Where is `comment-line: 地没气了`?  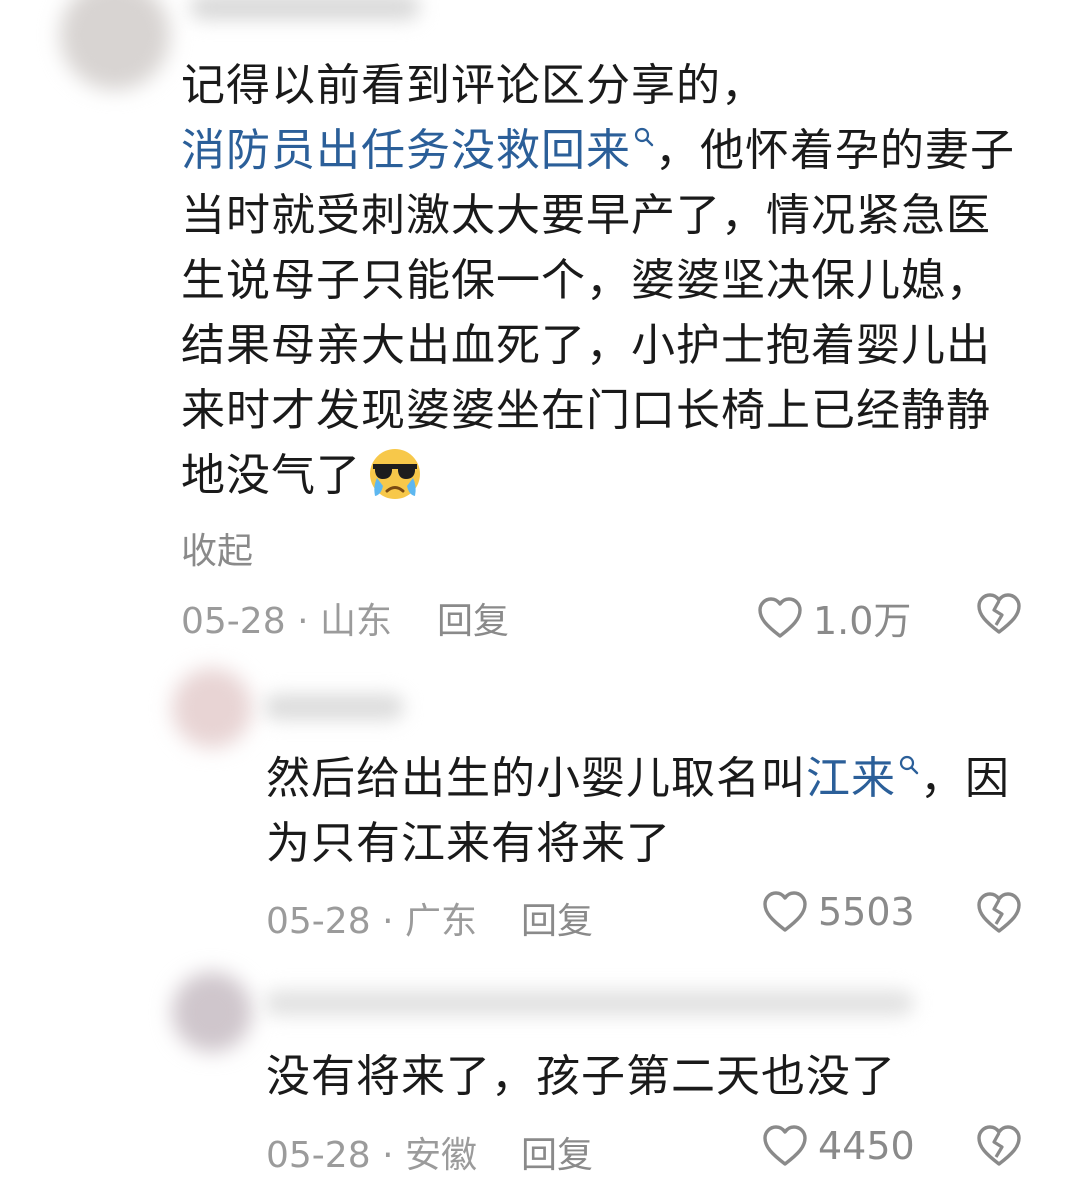
comment-line: 地没气了 is located at coordinates (598, 475).